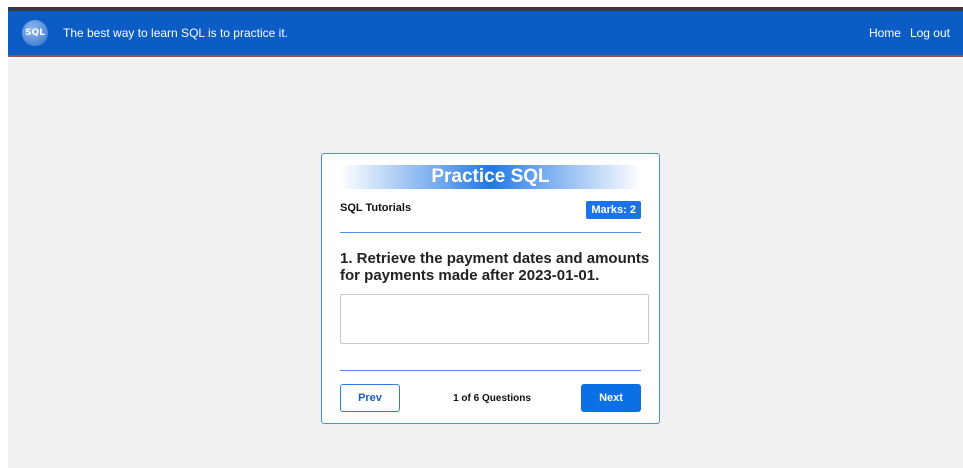 This screenshot has height=468, width=963. Describe the element at coordinates (376, 208) in the screenshot. I see `card-subtitle: SQL Tutorials` at that location.